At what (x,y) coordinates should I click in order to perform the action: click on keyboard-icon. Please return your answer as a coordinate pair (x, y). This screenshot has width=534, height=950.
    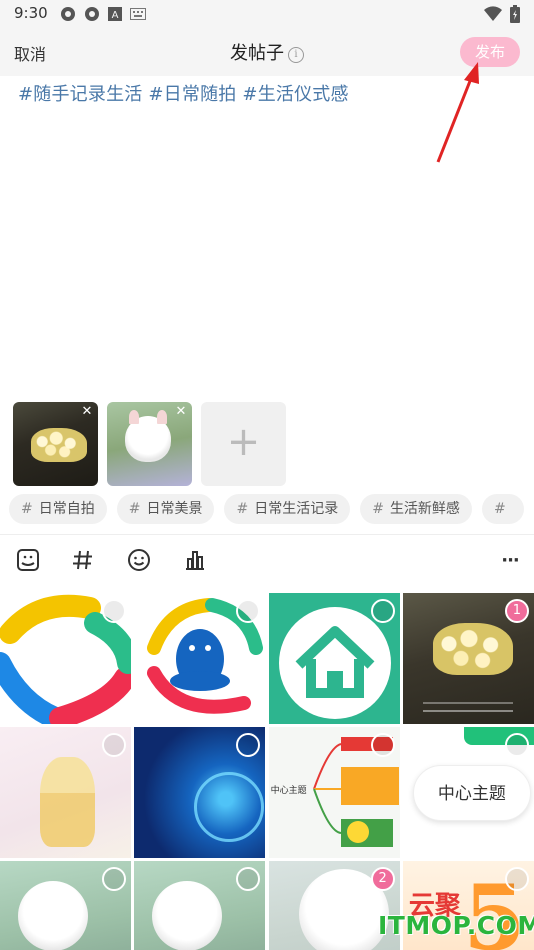
    Looking at the image, I should click on (138, 14).